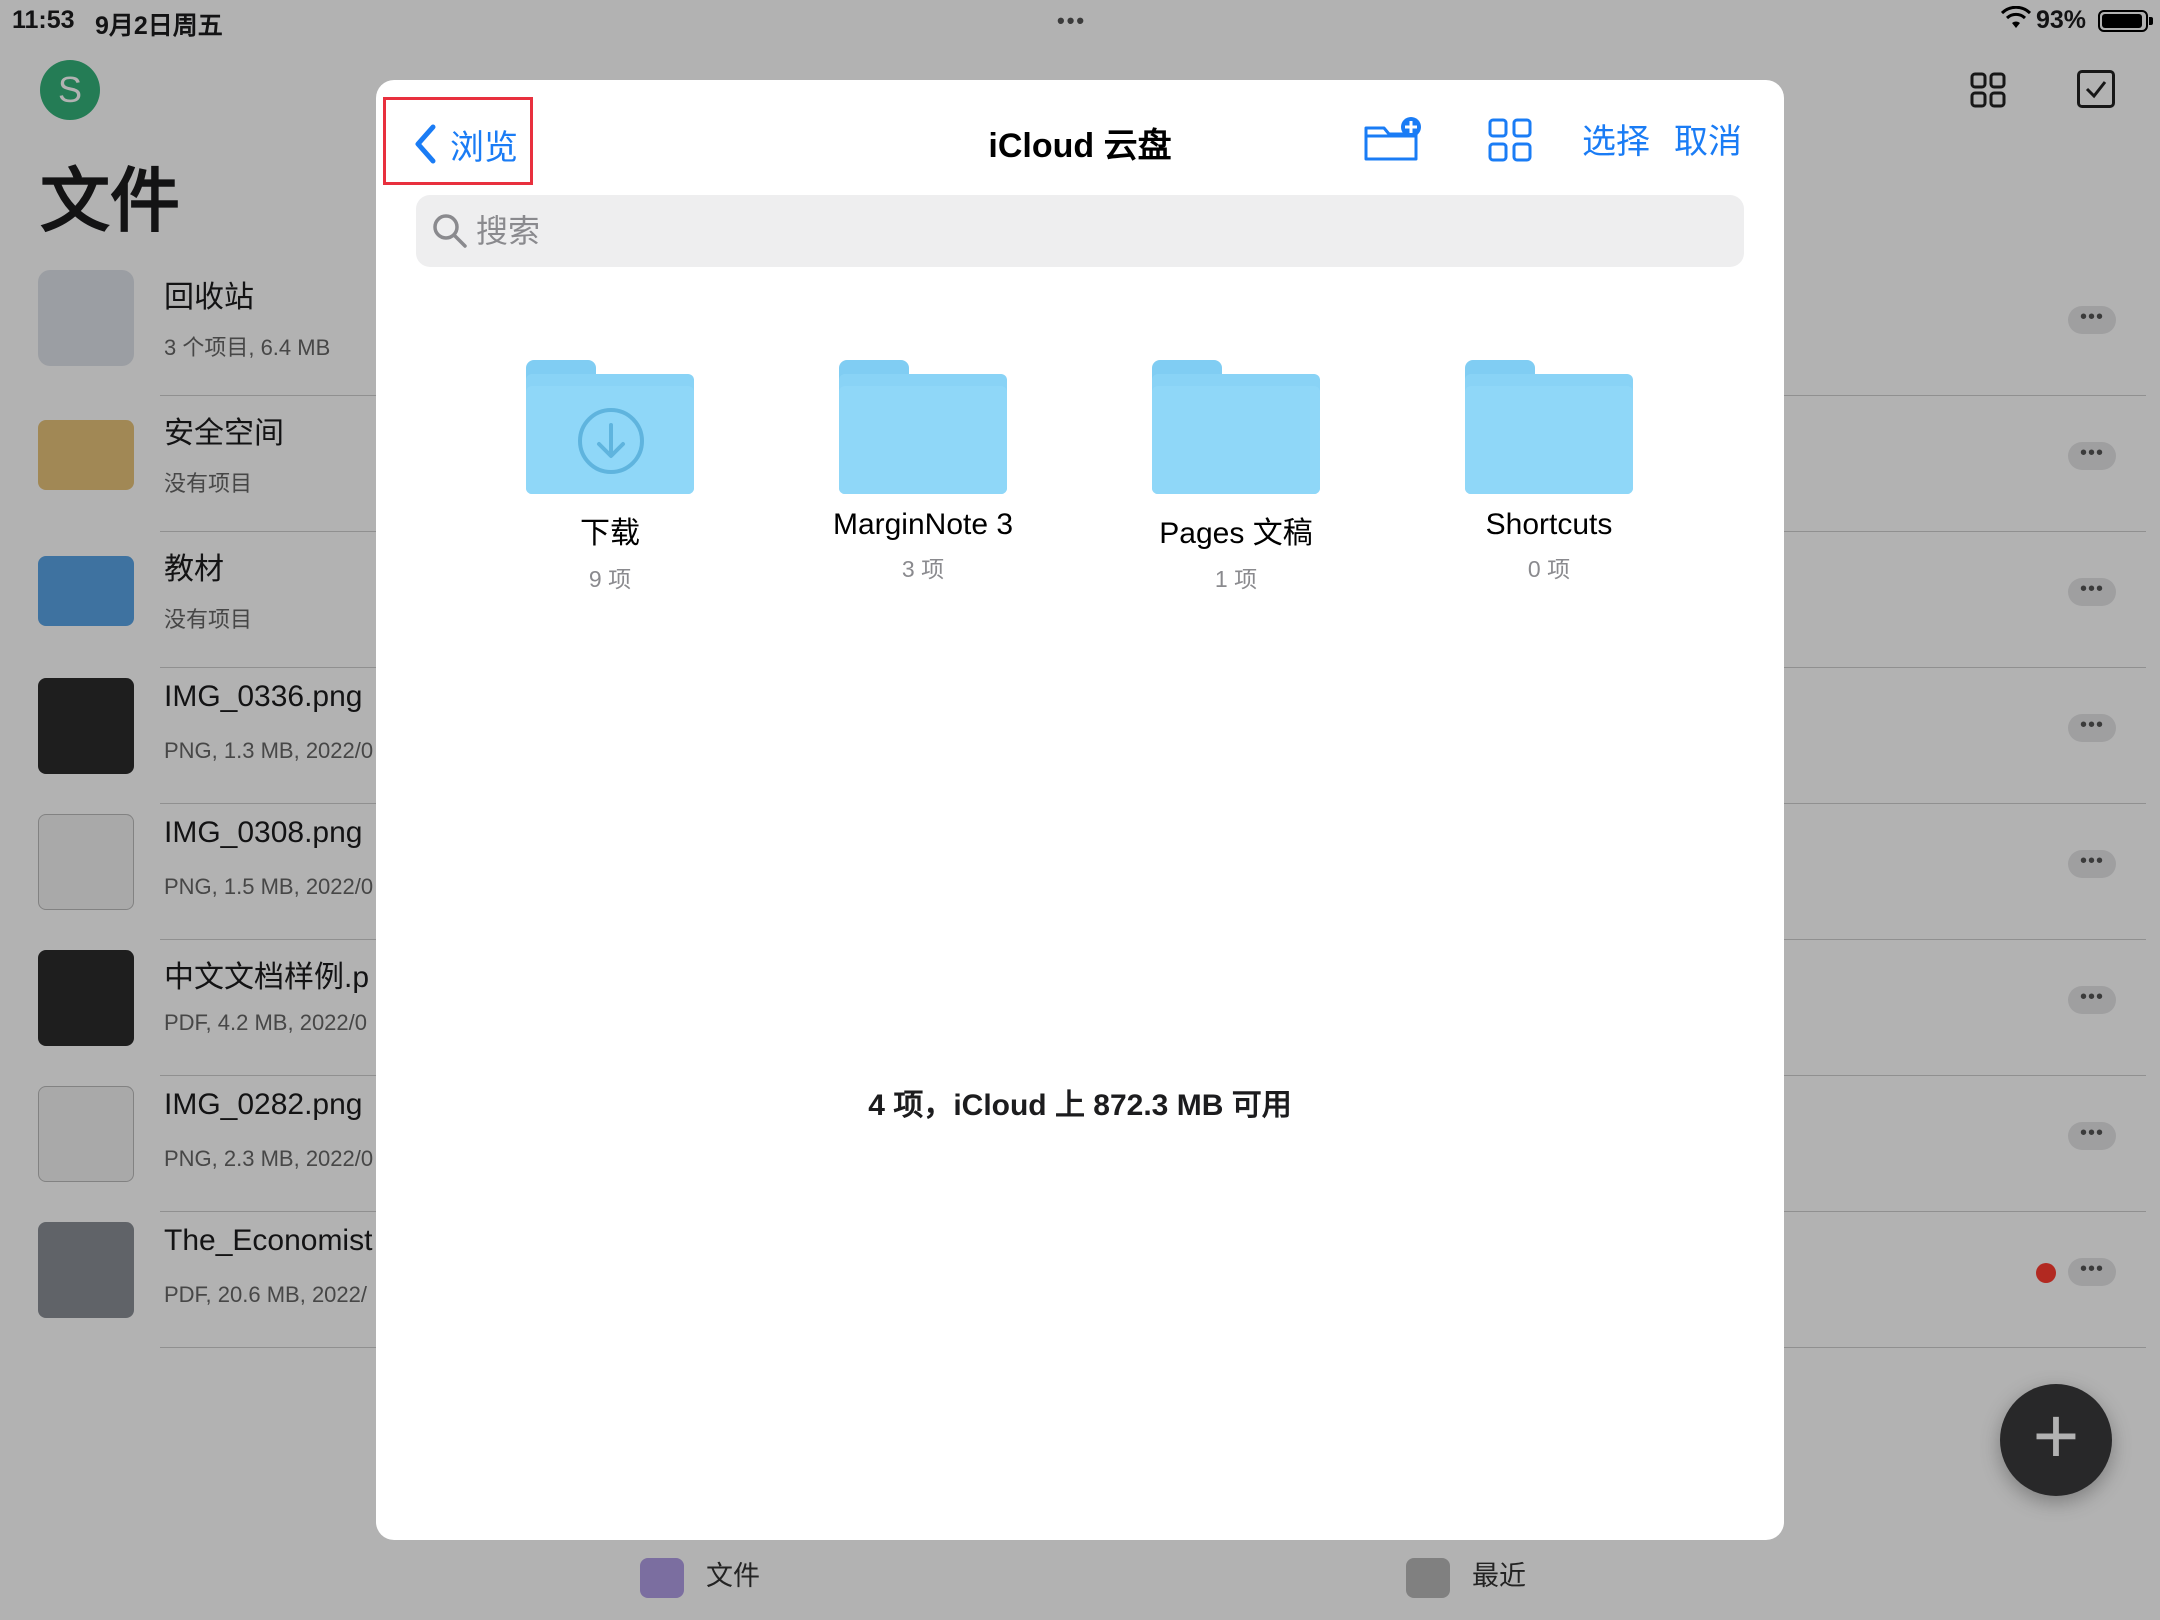  Describe the element at coordinates (1708, 138) in the screenshot. I see `cancel-button: 取消` at that location.